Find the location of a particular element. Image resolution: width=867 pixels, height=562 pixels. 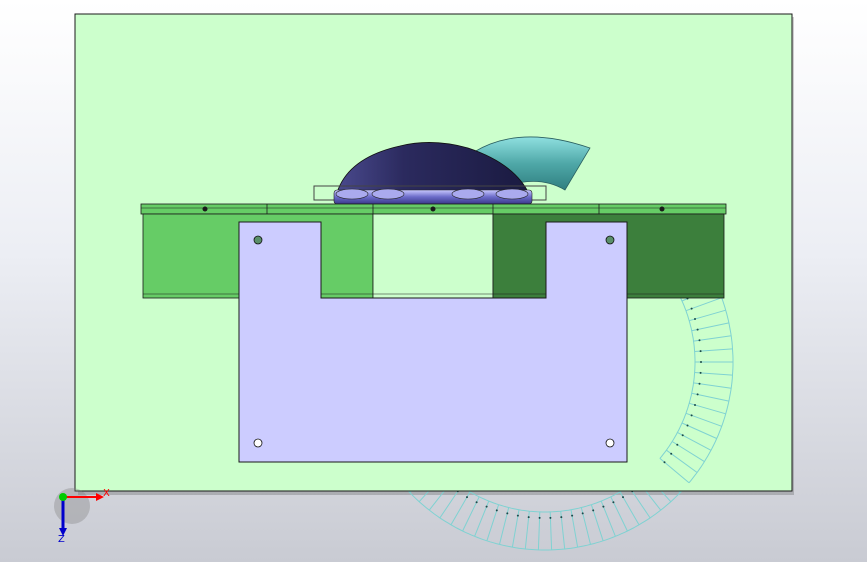

coordinate-triad-icon: X Z is located at coordinates (82, 516).